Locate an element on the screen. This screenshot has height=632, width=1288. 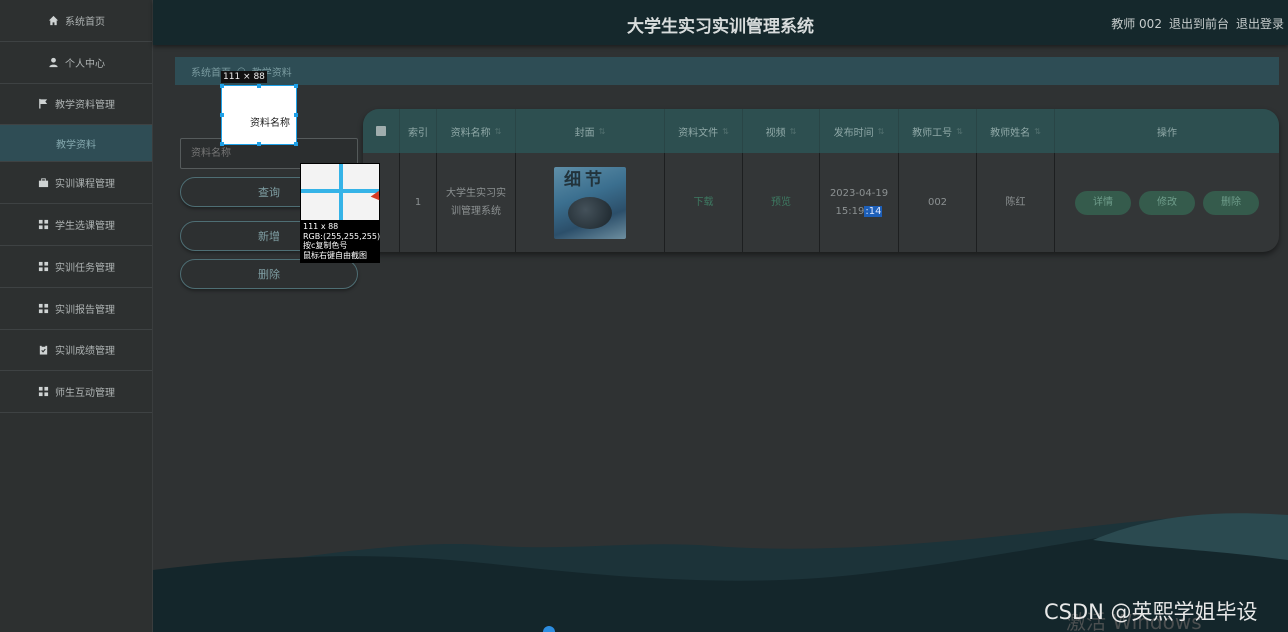
mag-hint-free: 鼠标右键自由截图 is located at coordinates (335, 255).